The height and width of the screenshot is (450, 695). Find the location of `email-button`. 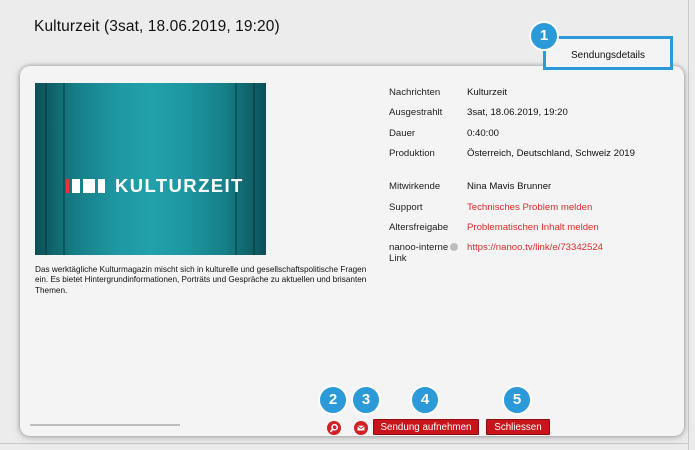

email-button is located at coordinates (361, 428).